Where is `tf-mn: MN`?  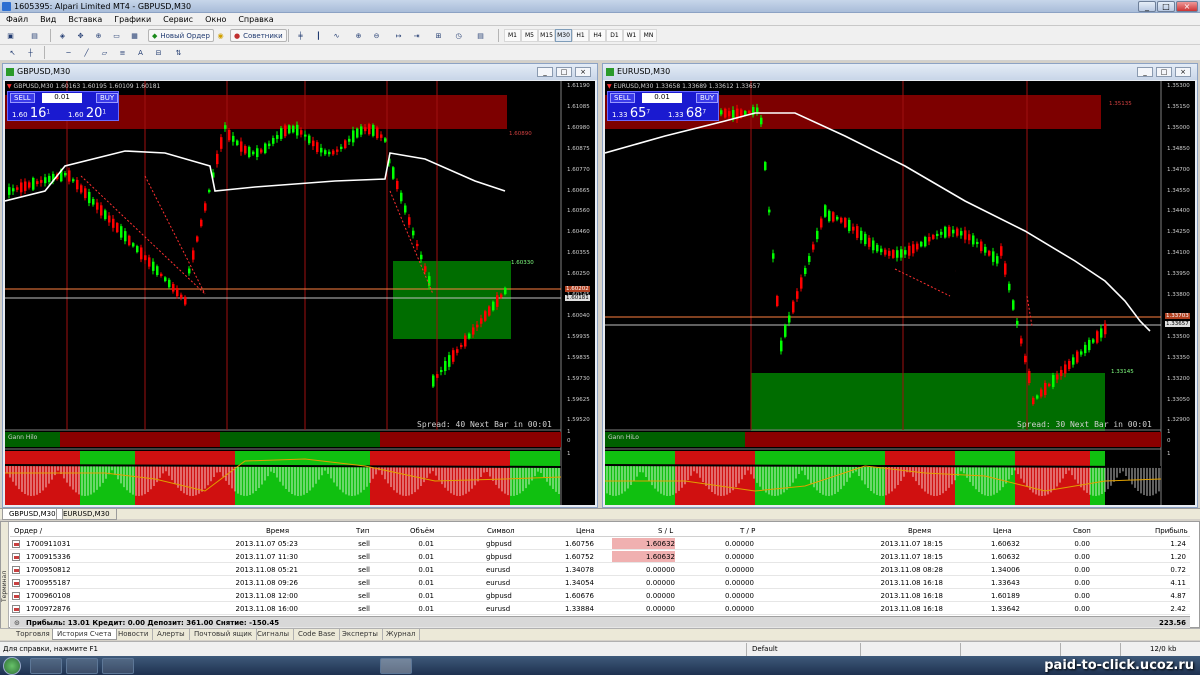 tf-mn: MN is located at coordinates (648, 35).